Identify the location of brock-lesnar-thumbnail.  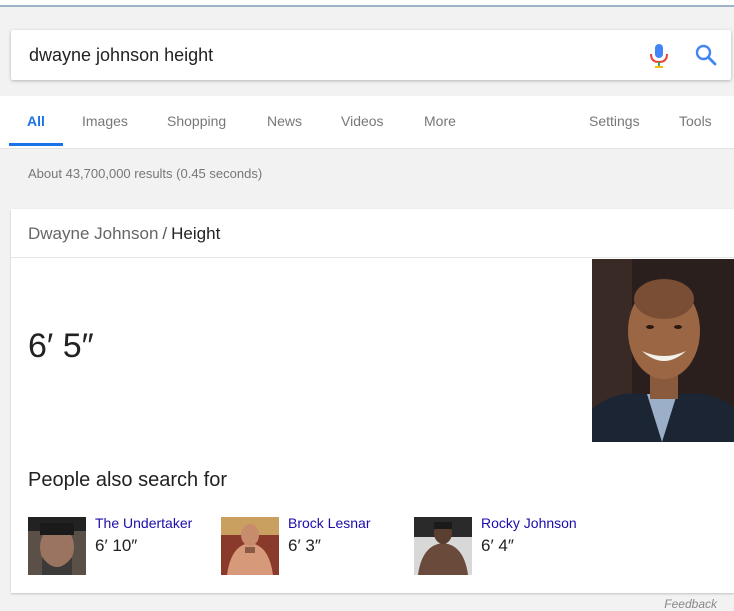
(250, 546).